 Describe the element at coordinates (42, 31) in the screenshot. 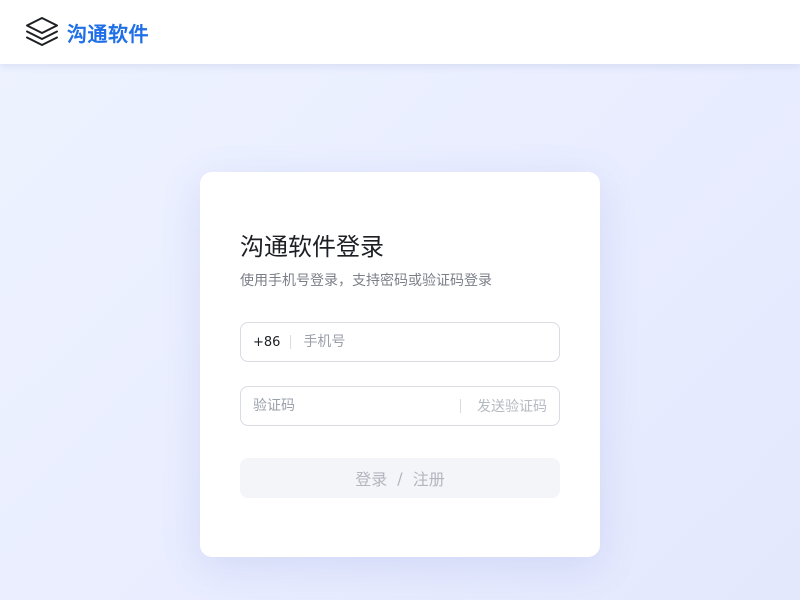

I see `layers-icon` at that location.